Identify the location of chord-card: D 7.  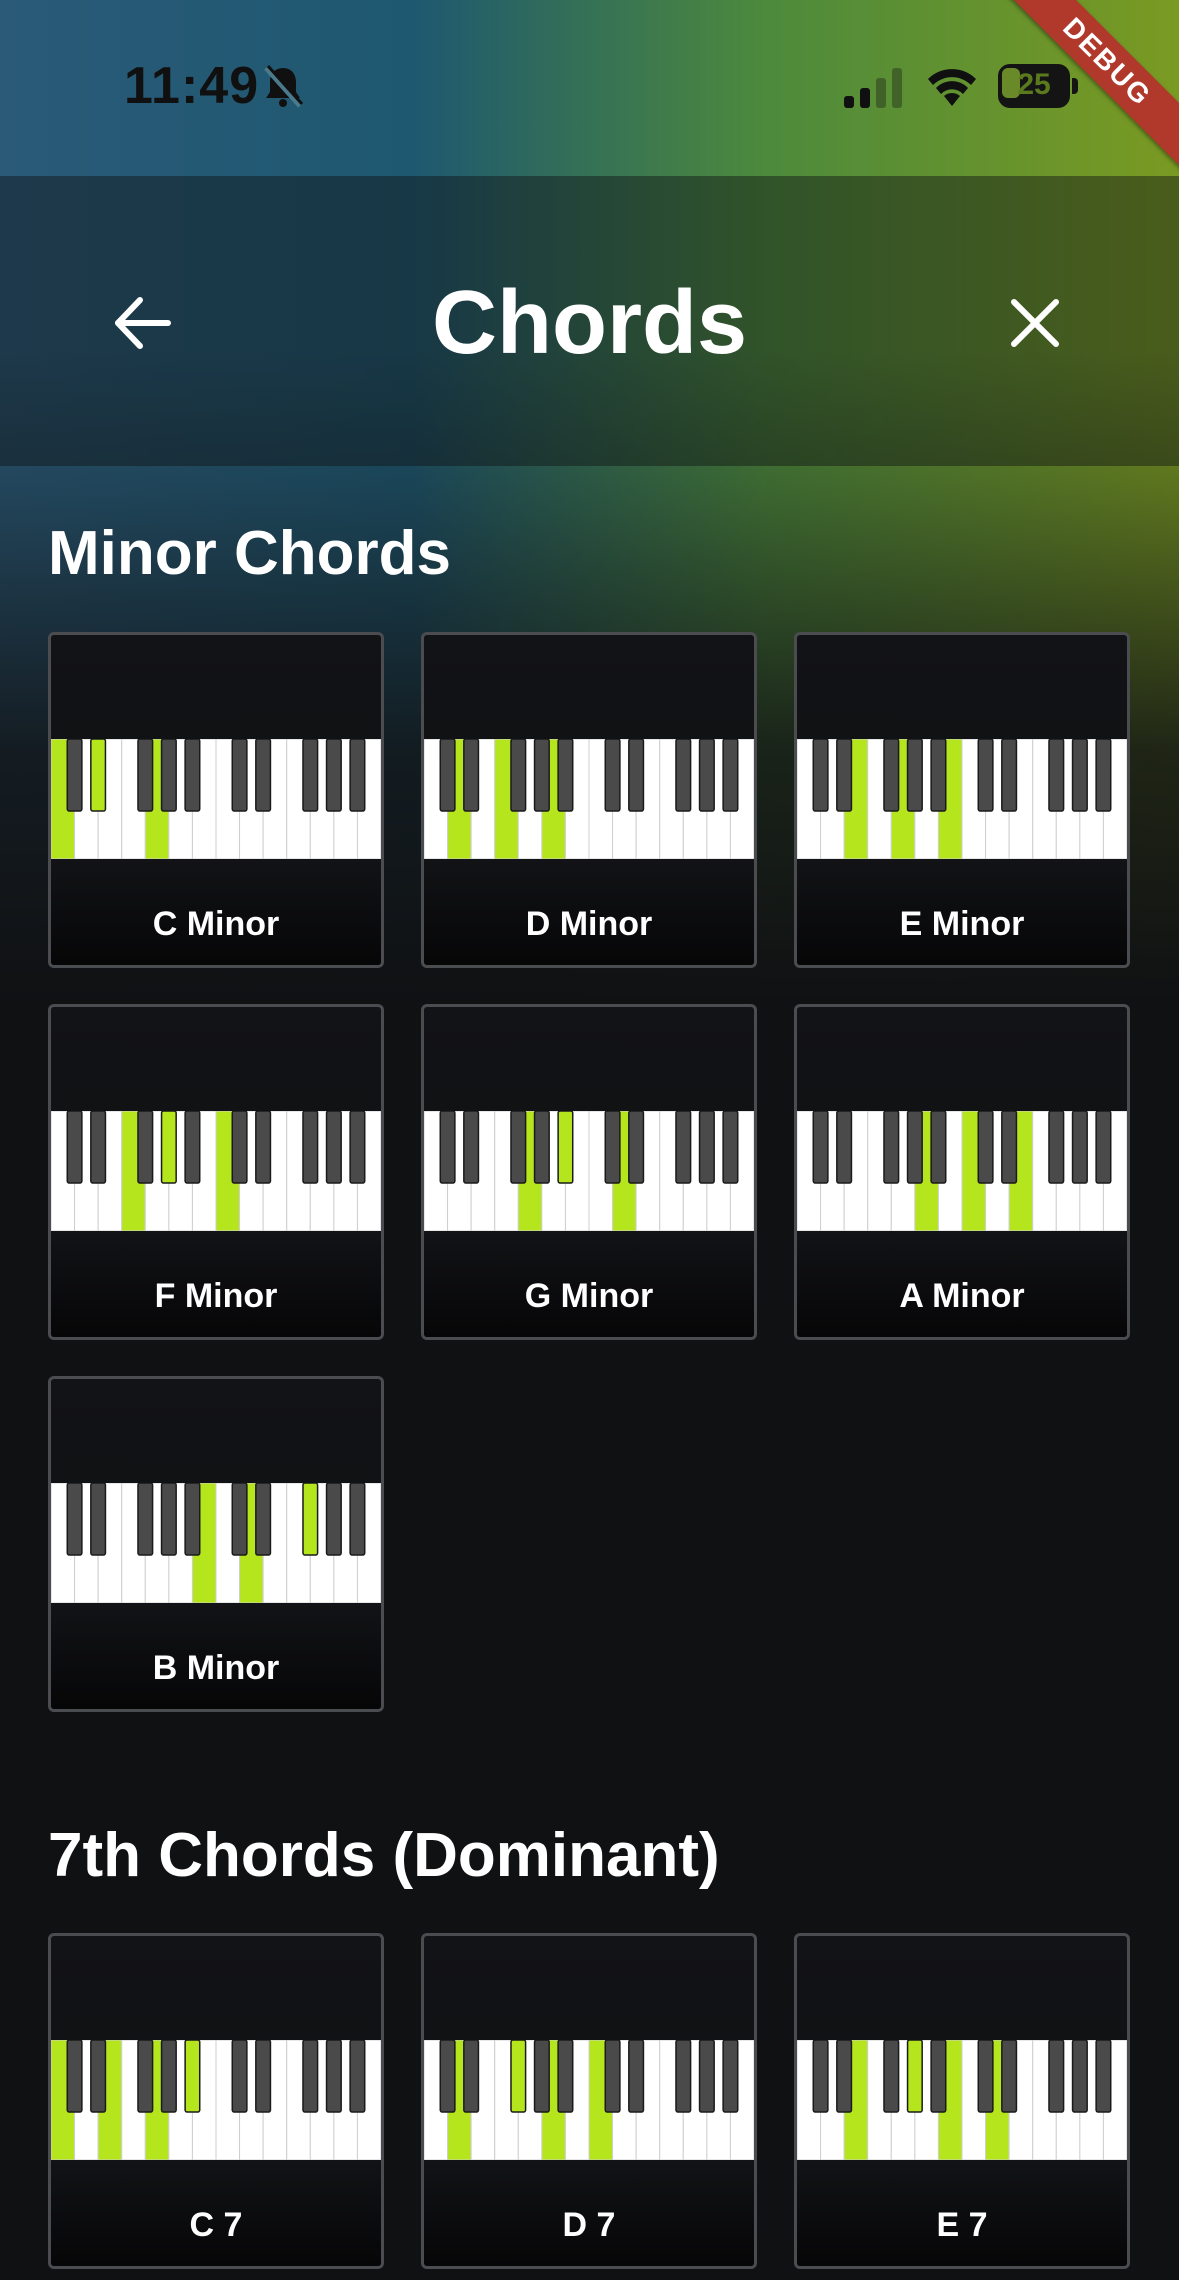
(589, 2101).